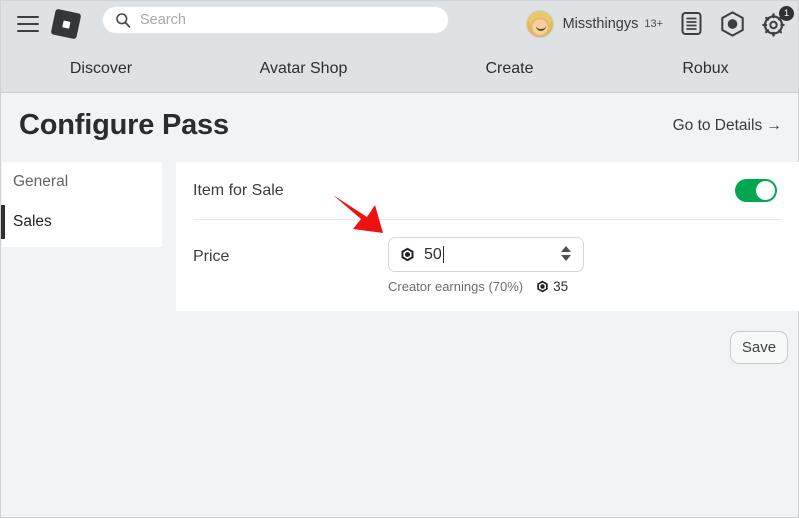  I want to click on creator-earnings-value: 35, so click(561, 286).